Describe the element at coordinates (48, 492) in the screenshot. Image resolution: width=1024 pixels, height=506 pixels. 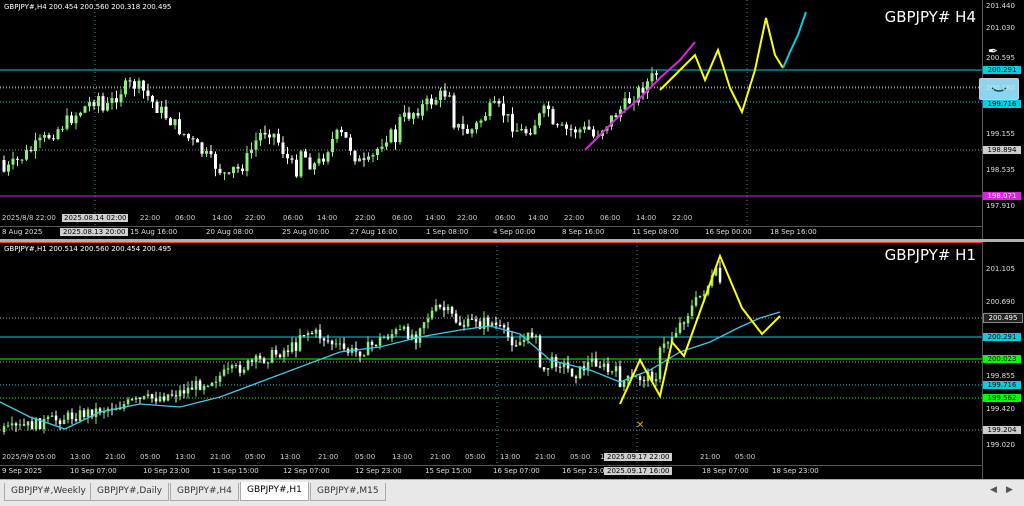
I see `chart-tab: GBPJPY#,Weekly` at that location.